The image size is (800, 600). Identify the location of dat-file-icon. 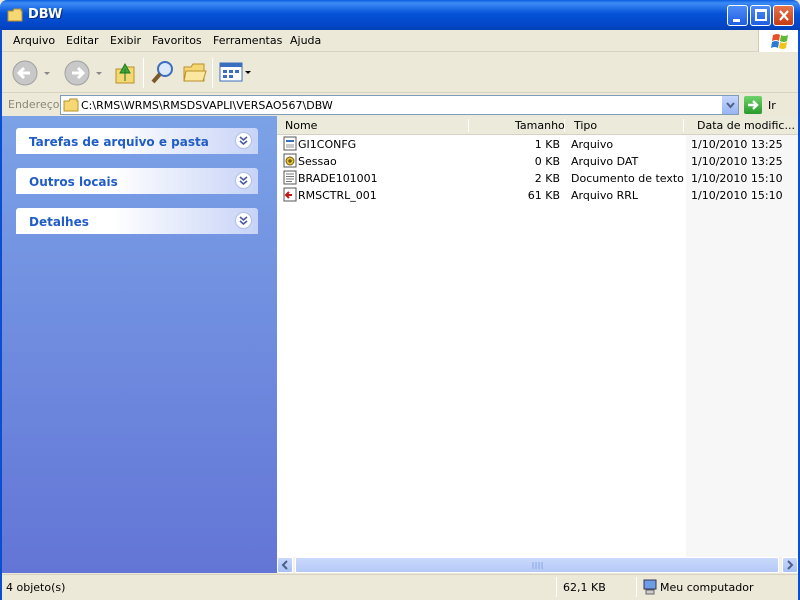
(290, 160).